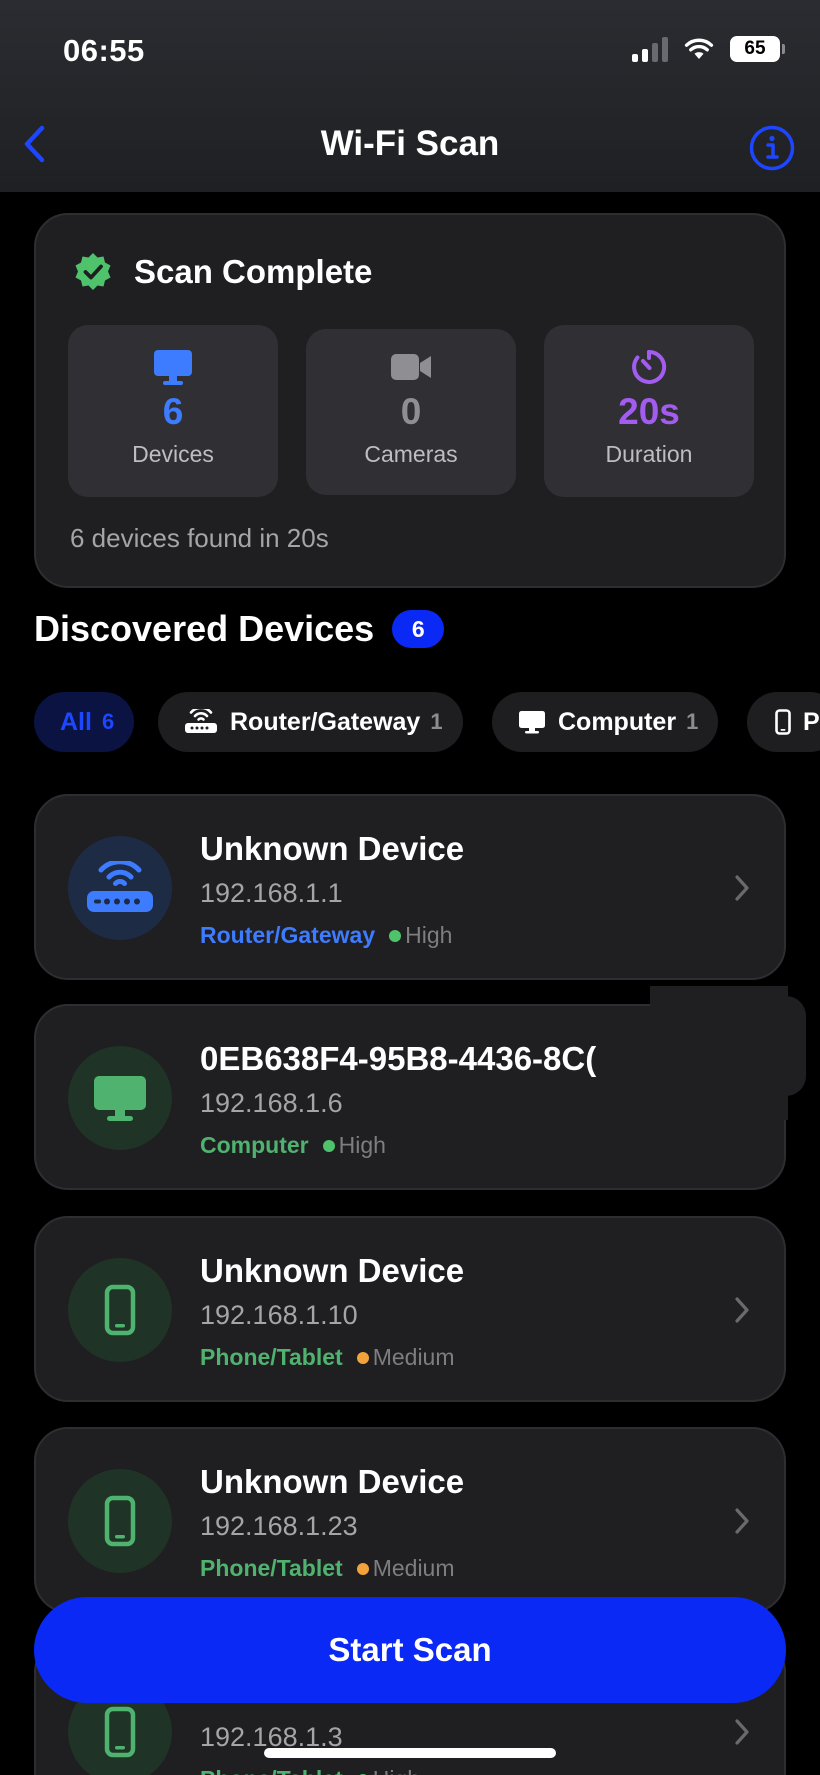 This screenshot has width=820, height=1775. I want to click on stat-duration: 20s Duration, so click(649, 411).